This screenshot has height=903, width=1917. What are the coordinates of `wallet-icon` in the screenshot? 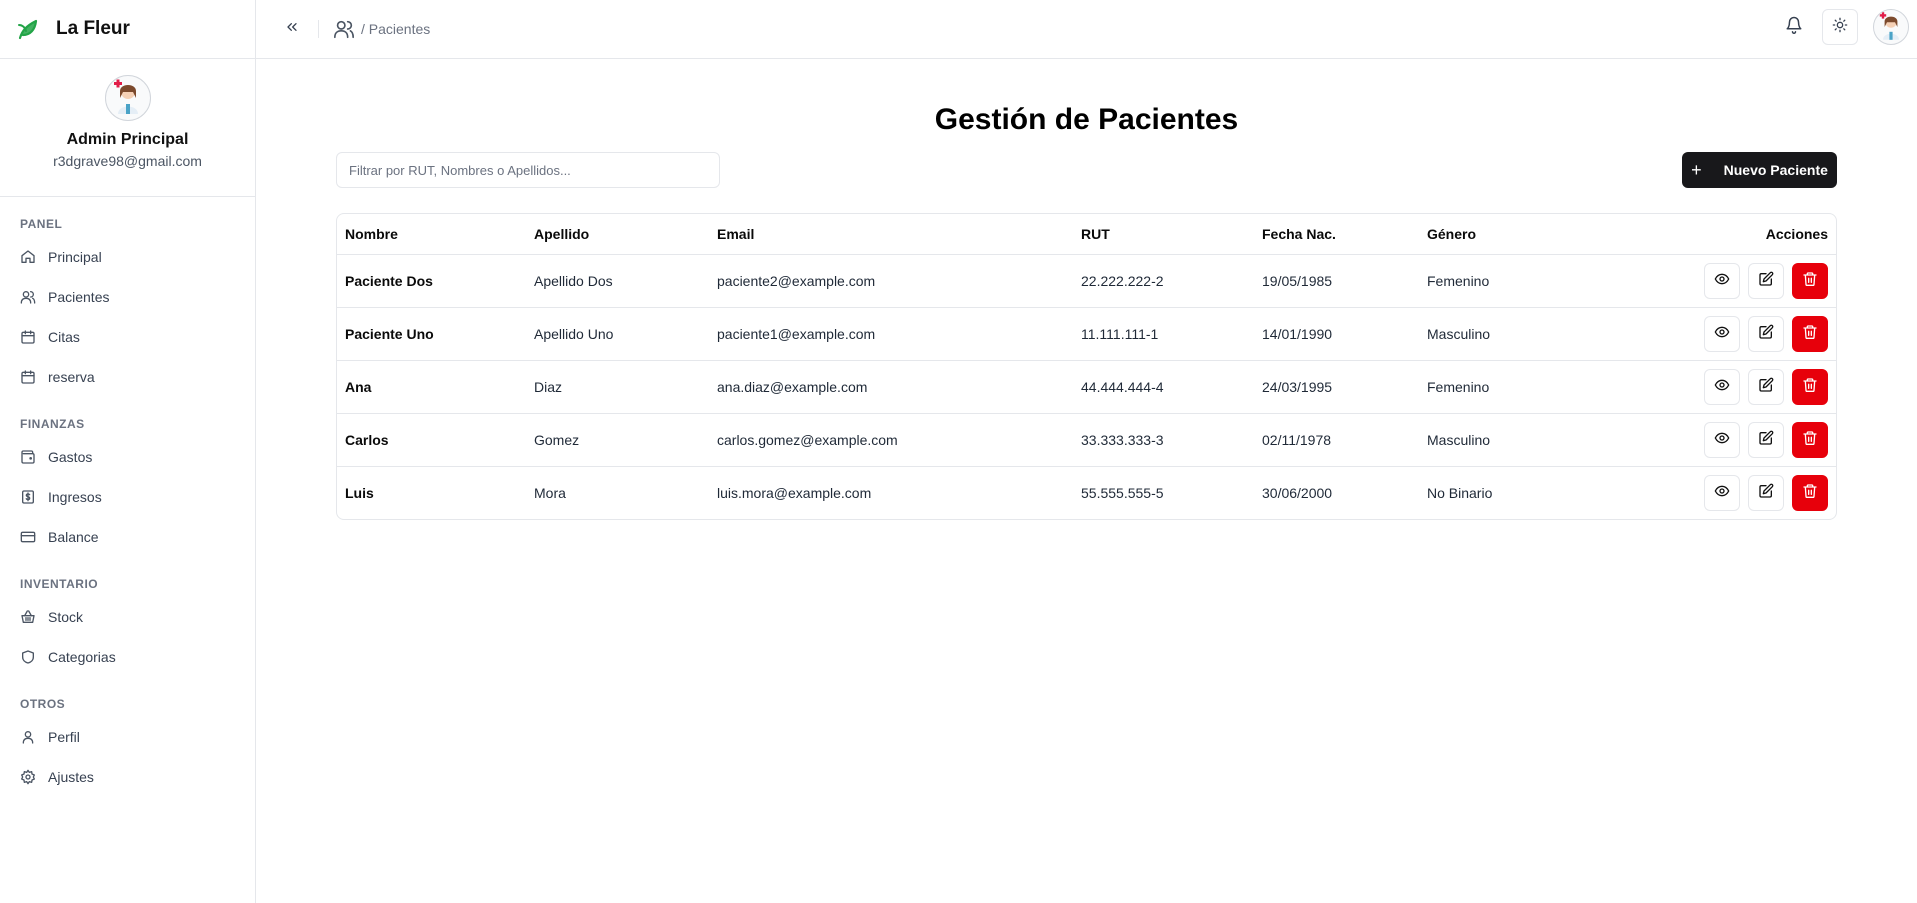 It's located at (28, 457).